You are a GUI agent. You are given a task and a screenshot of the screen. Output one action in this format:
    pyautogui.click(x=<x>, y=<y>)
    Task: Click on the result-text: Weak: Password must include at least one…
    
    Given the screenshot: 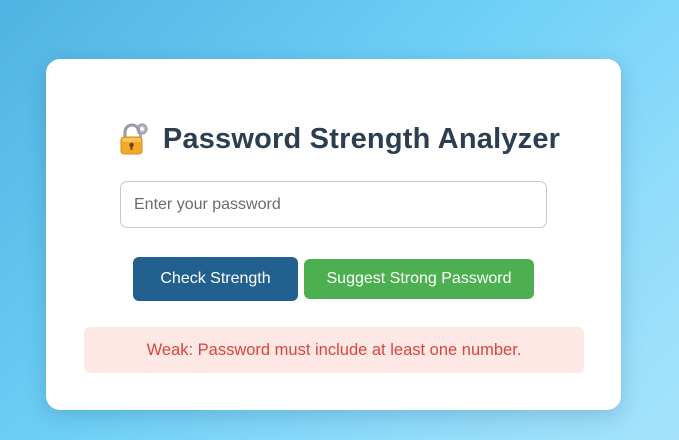 What is the action you would take?
    pyautogui.click(x=334, y=349)
    